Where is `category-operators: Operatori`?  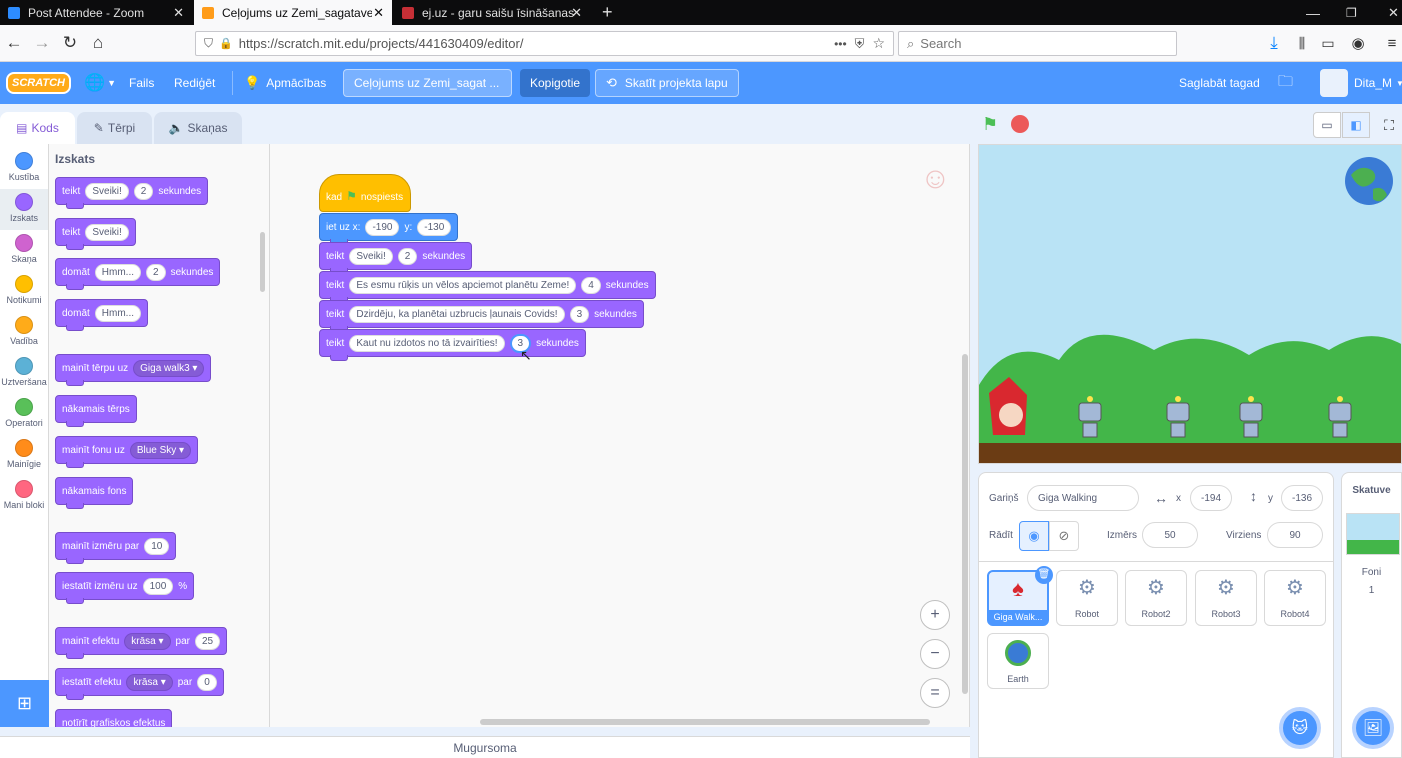
category-operators: Operatori is located at coordinates (24, 414).